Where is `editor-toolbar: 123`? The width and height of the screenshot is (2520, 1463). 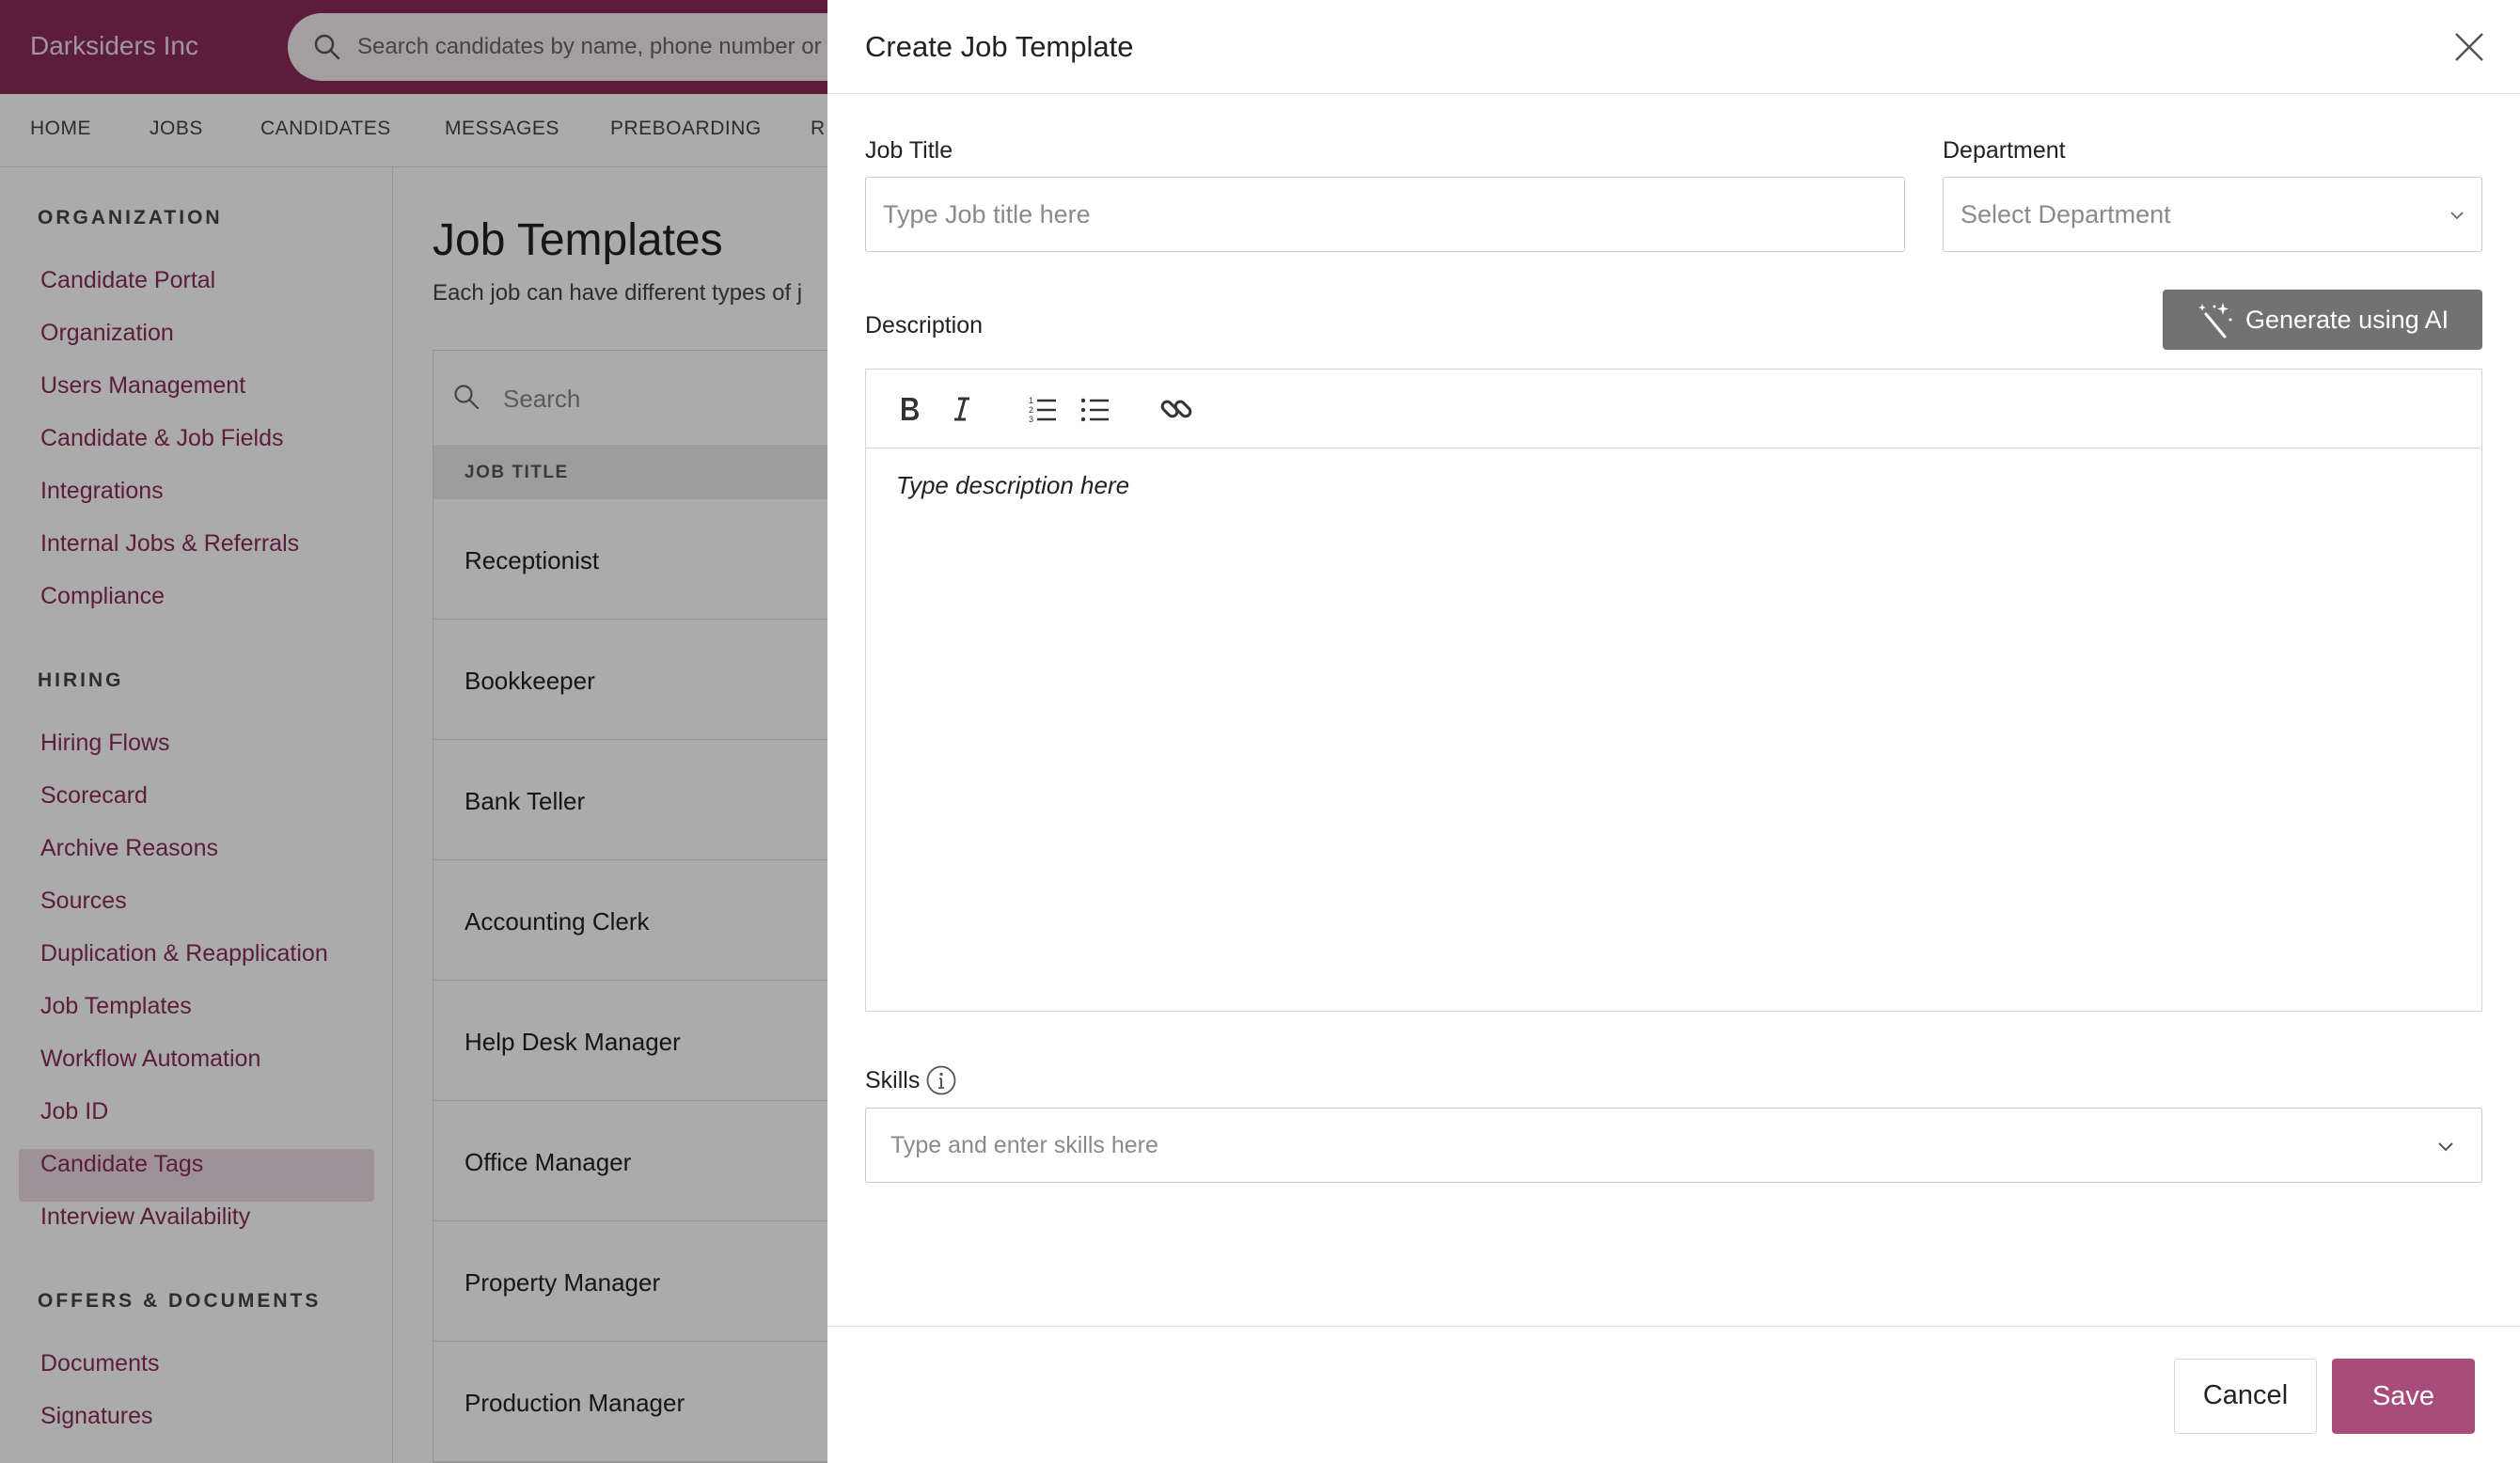 editor-toolbar: 123 is located at coordinates (1673, 409).